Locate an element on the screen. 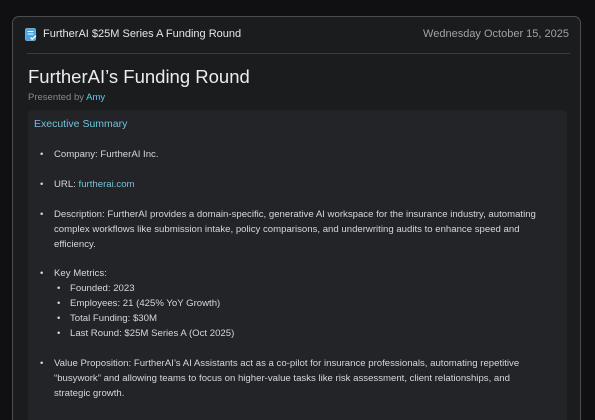  url-label: URL: is located at coordinates (65, 184).